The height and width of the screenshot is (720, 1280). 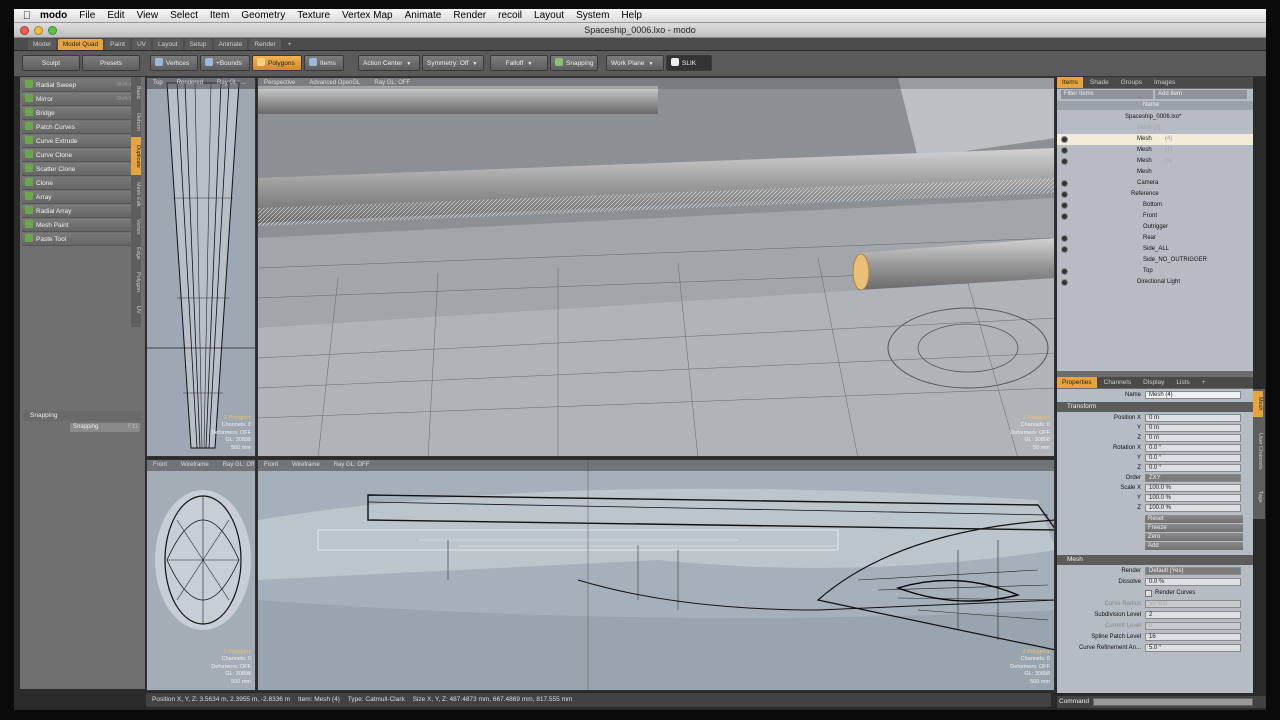 What do you see at coordinates (225, 63) in the screenshot?
I see `bounds-mode-button: +Bounds` at bounding box center [225, 63].